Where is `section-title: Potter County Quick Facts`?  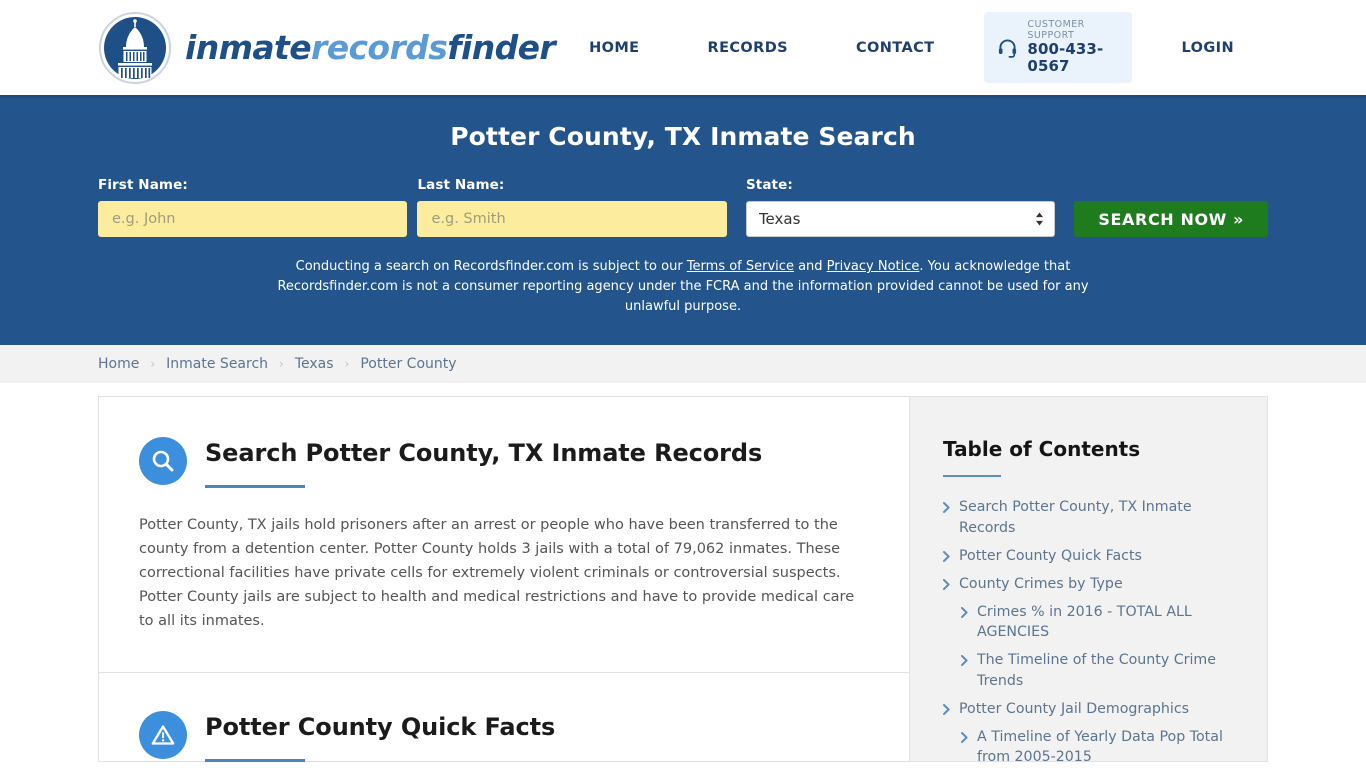
section-title: Potter County Quick Facts is located at coordinates (380, 727).